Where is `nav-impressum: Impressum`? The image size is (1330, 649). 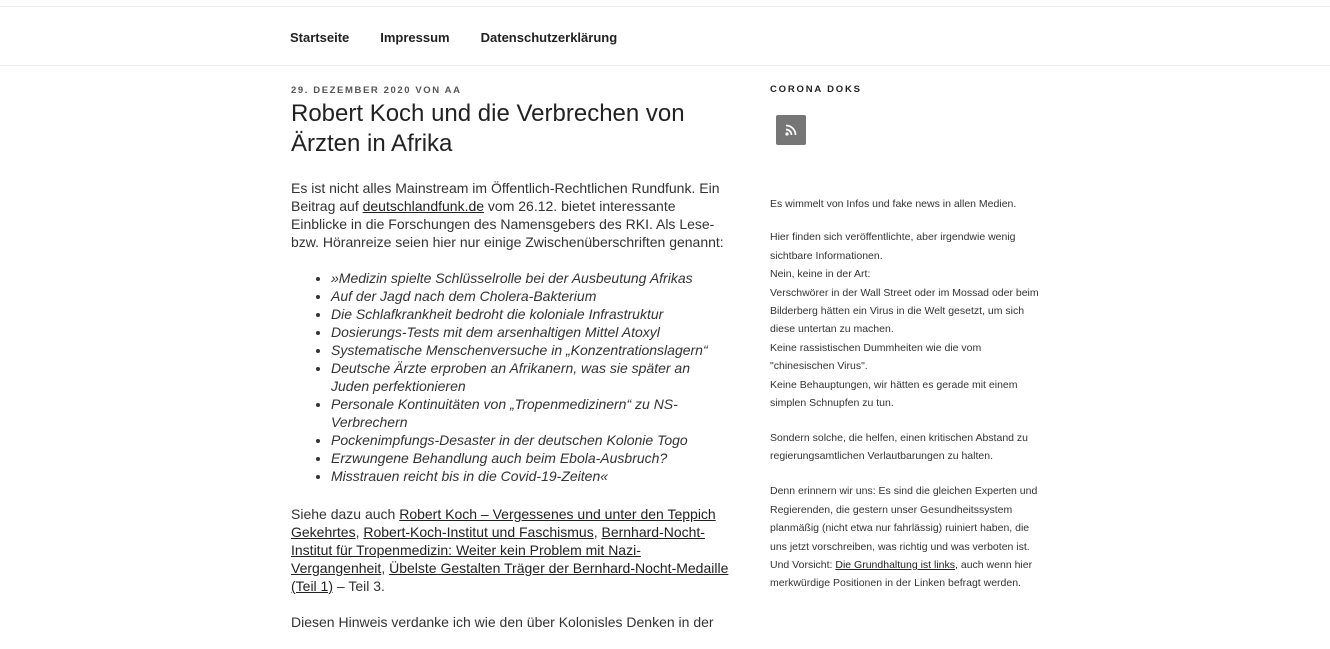 nav-impressum: Impressum is located at coordinates (414, 37).